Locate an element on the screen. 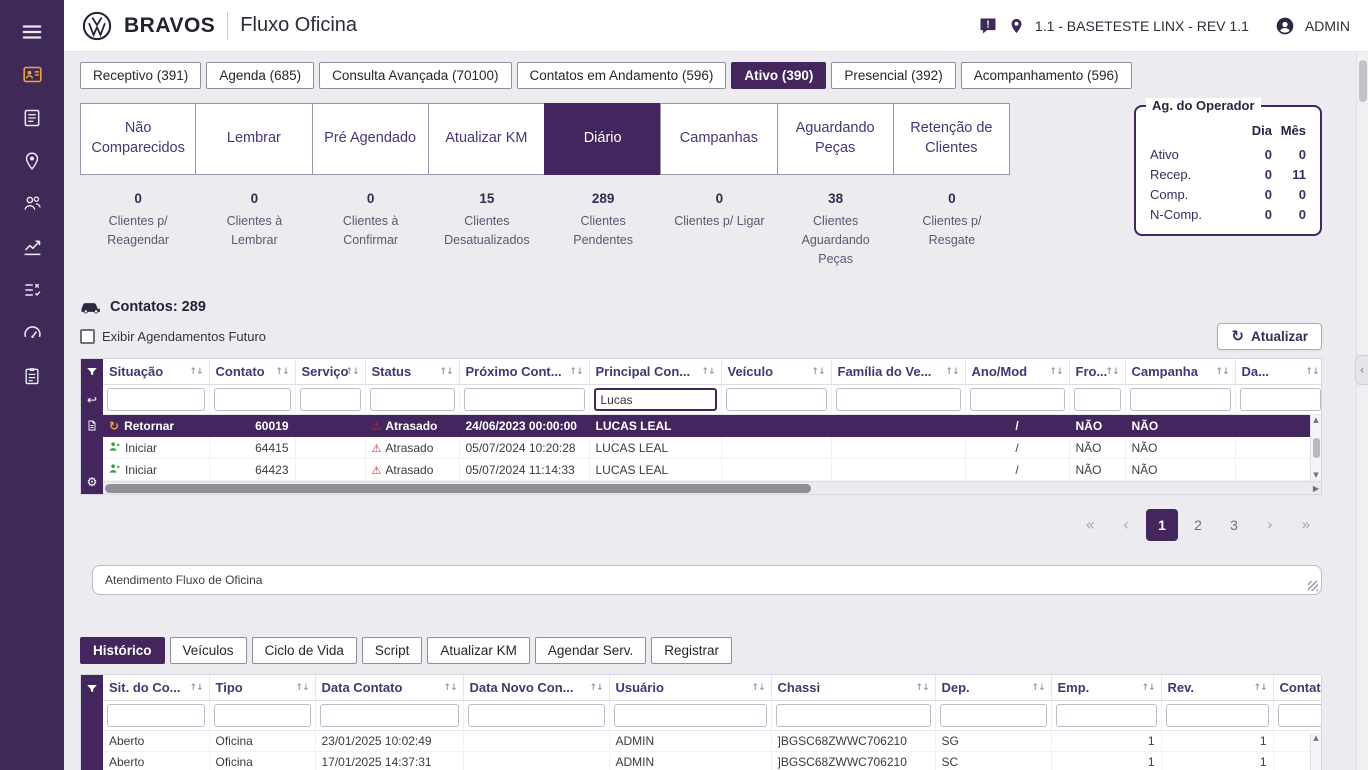 The width and height of the screenshot is (1368, 770). detail-tab-atualizar-km: Atualizar KM is located at coordinates (478, 650).